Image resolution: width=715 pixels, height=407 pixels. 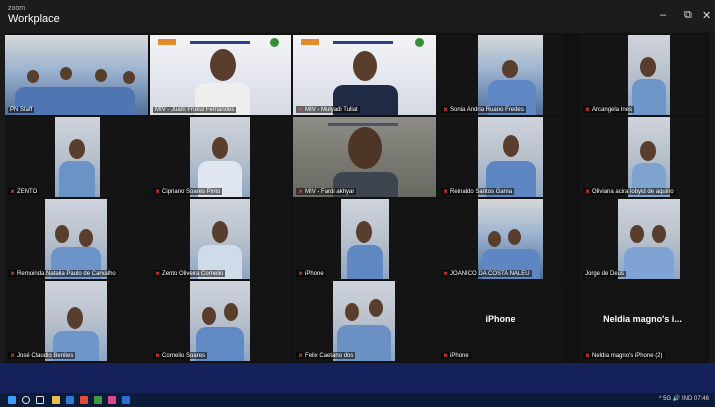 I want to click on participant-name: ⨯ MIV - Mulyadi Tullat, so click(x=328, y=109).